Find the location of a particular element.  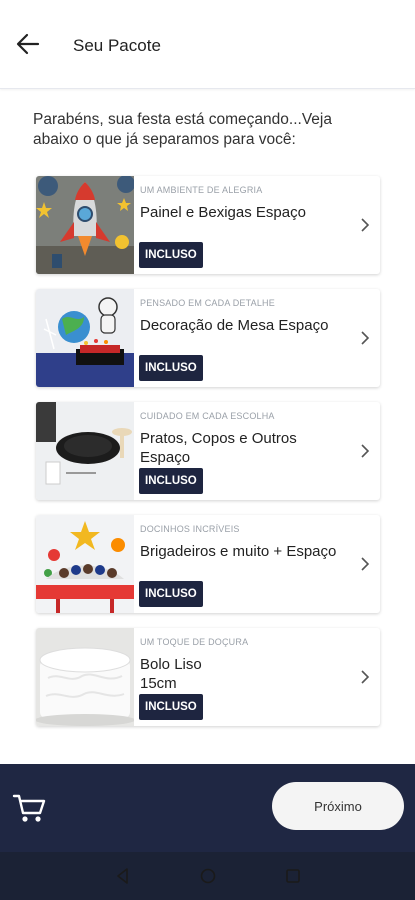

item-subtitle: DOCINHOS INCRÍVEIS is located at coordinates (190, 529).